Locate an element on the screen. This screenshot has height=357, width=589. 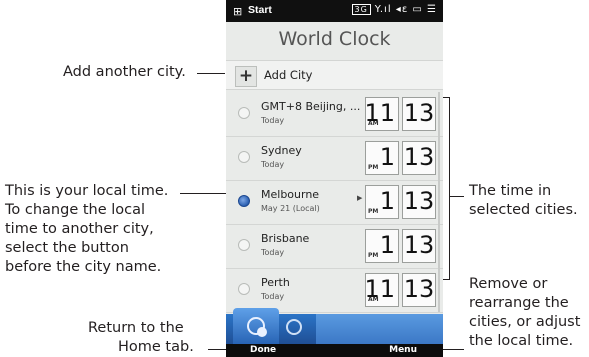
menu-softkey: Menu is located at coordinates (403, 350).